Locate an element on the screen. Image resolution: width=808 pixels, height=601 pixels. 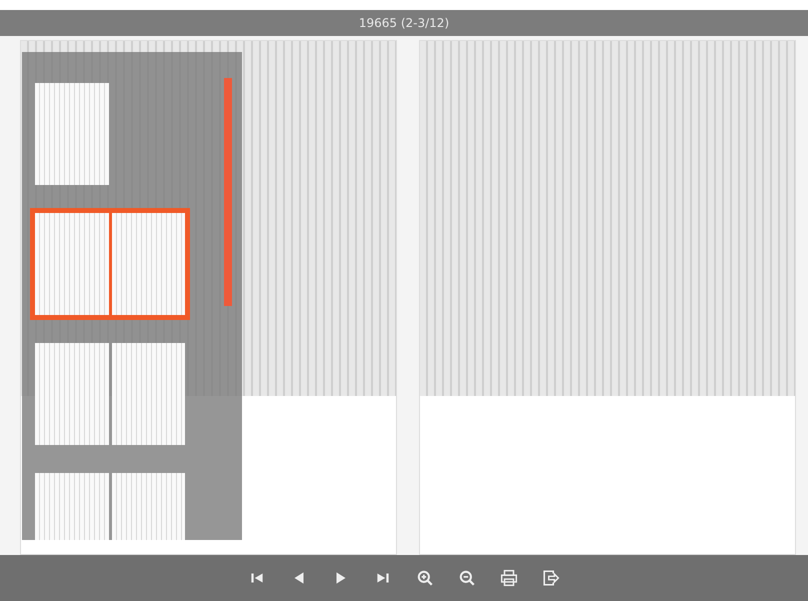
window-title: 19665 (2-3/12) is located at coordinates (404, 23).